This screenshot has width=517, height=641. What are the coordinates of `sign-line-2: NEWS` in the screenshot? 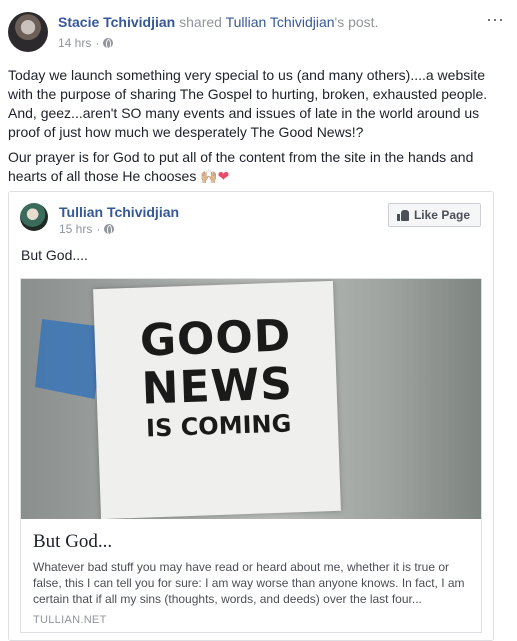 It's located at (217, 386).